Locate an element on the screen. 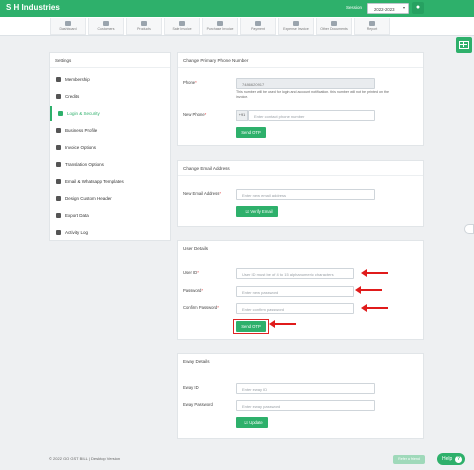 Image resolution: width=474 pixels, height=470 pixels. sidebar-item-business-profile: Business Profile is located at coordinates (110, 130).